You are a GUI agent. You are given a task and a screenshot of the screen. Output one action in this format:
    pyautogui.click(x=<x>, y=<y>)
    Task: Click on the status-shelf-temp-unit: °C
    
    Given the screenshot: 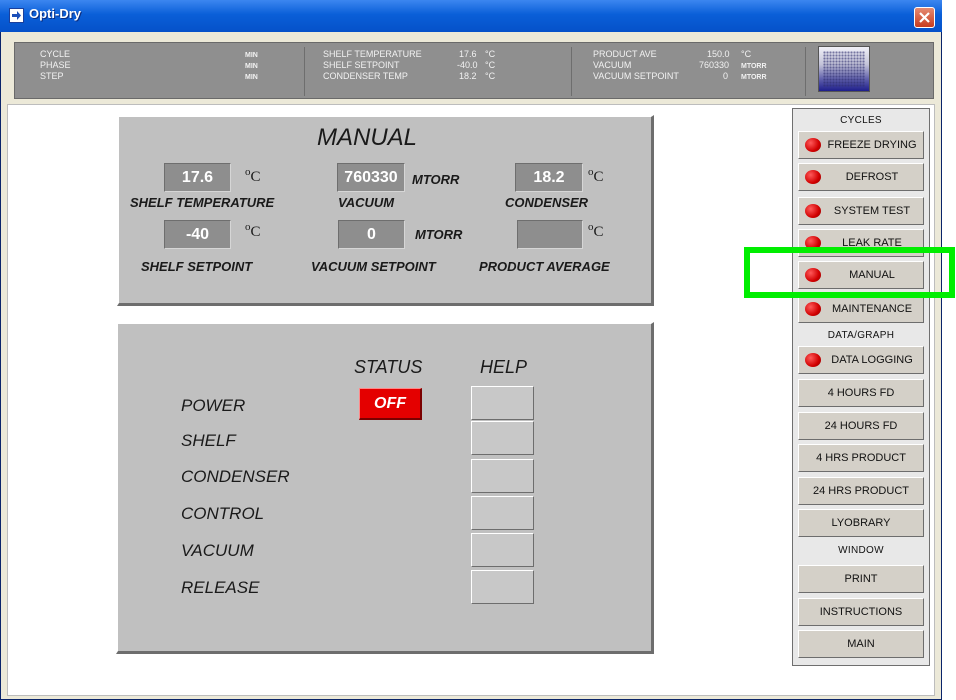 What is the action you would take?
    pyautogui.click(x=490, y=54)
    